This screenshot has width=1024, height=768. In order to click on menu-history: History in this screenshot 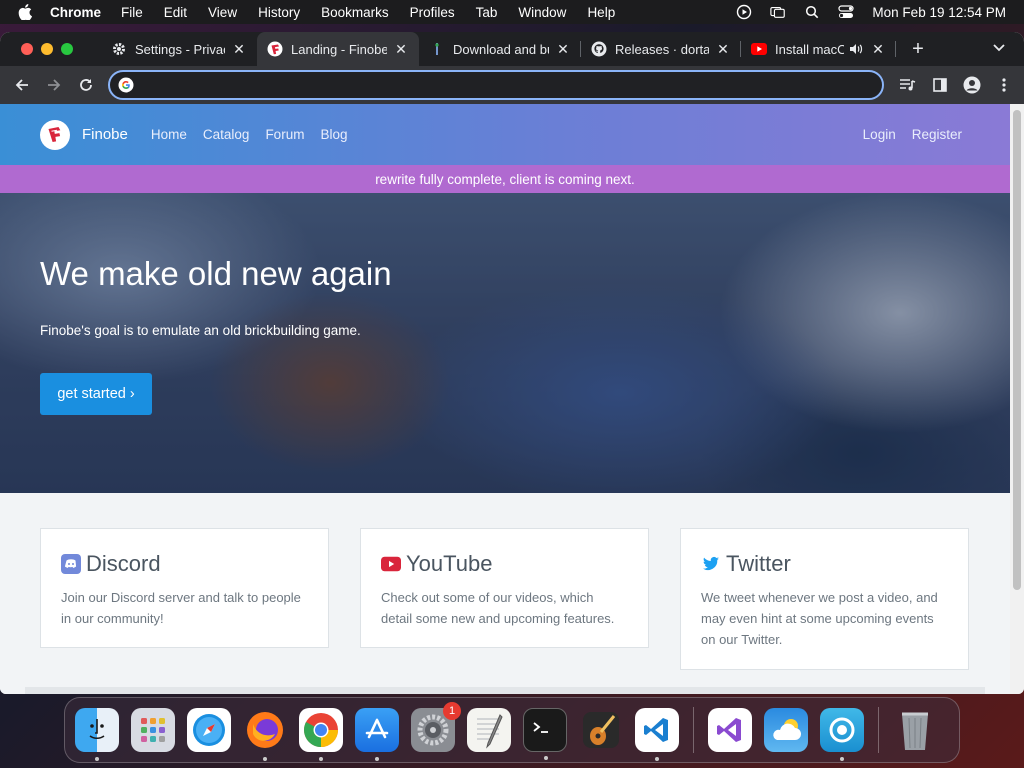, I will do `click(279, 12)`.